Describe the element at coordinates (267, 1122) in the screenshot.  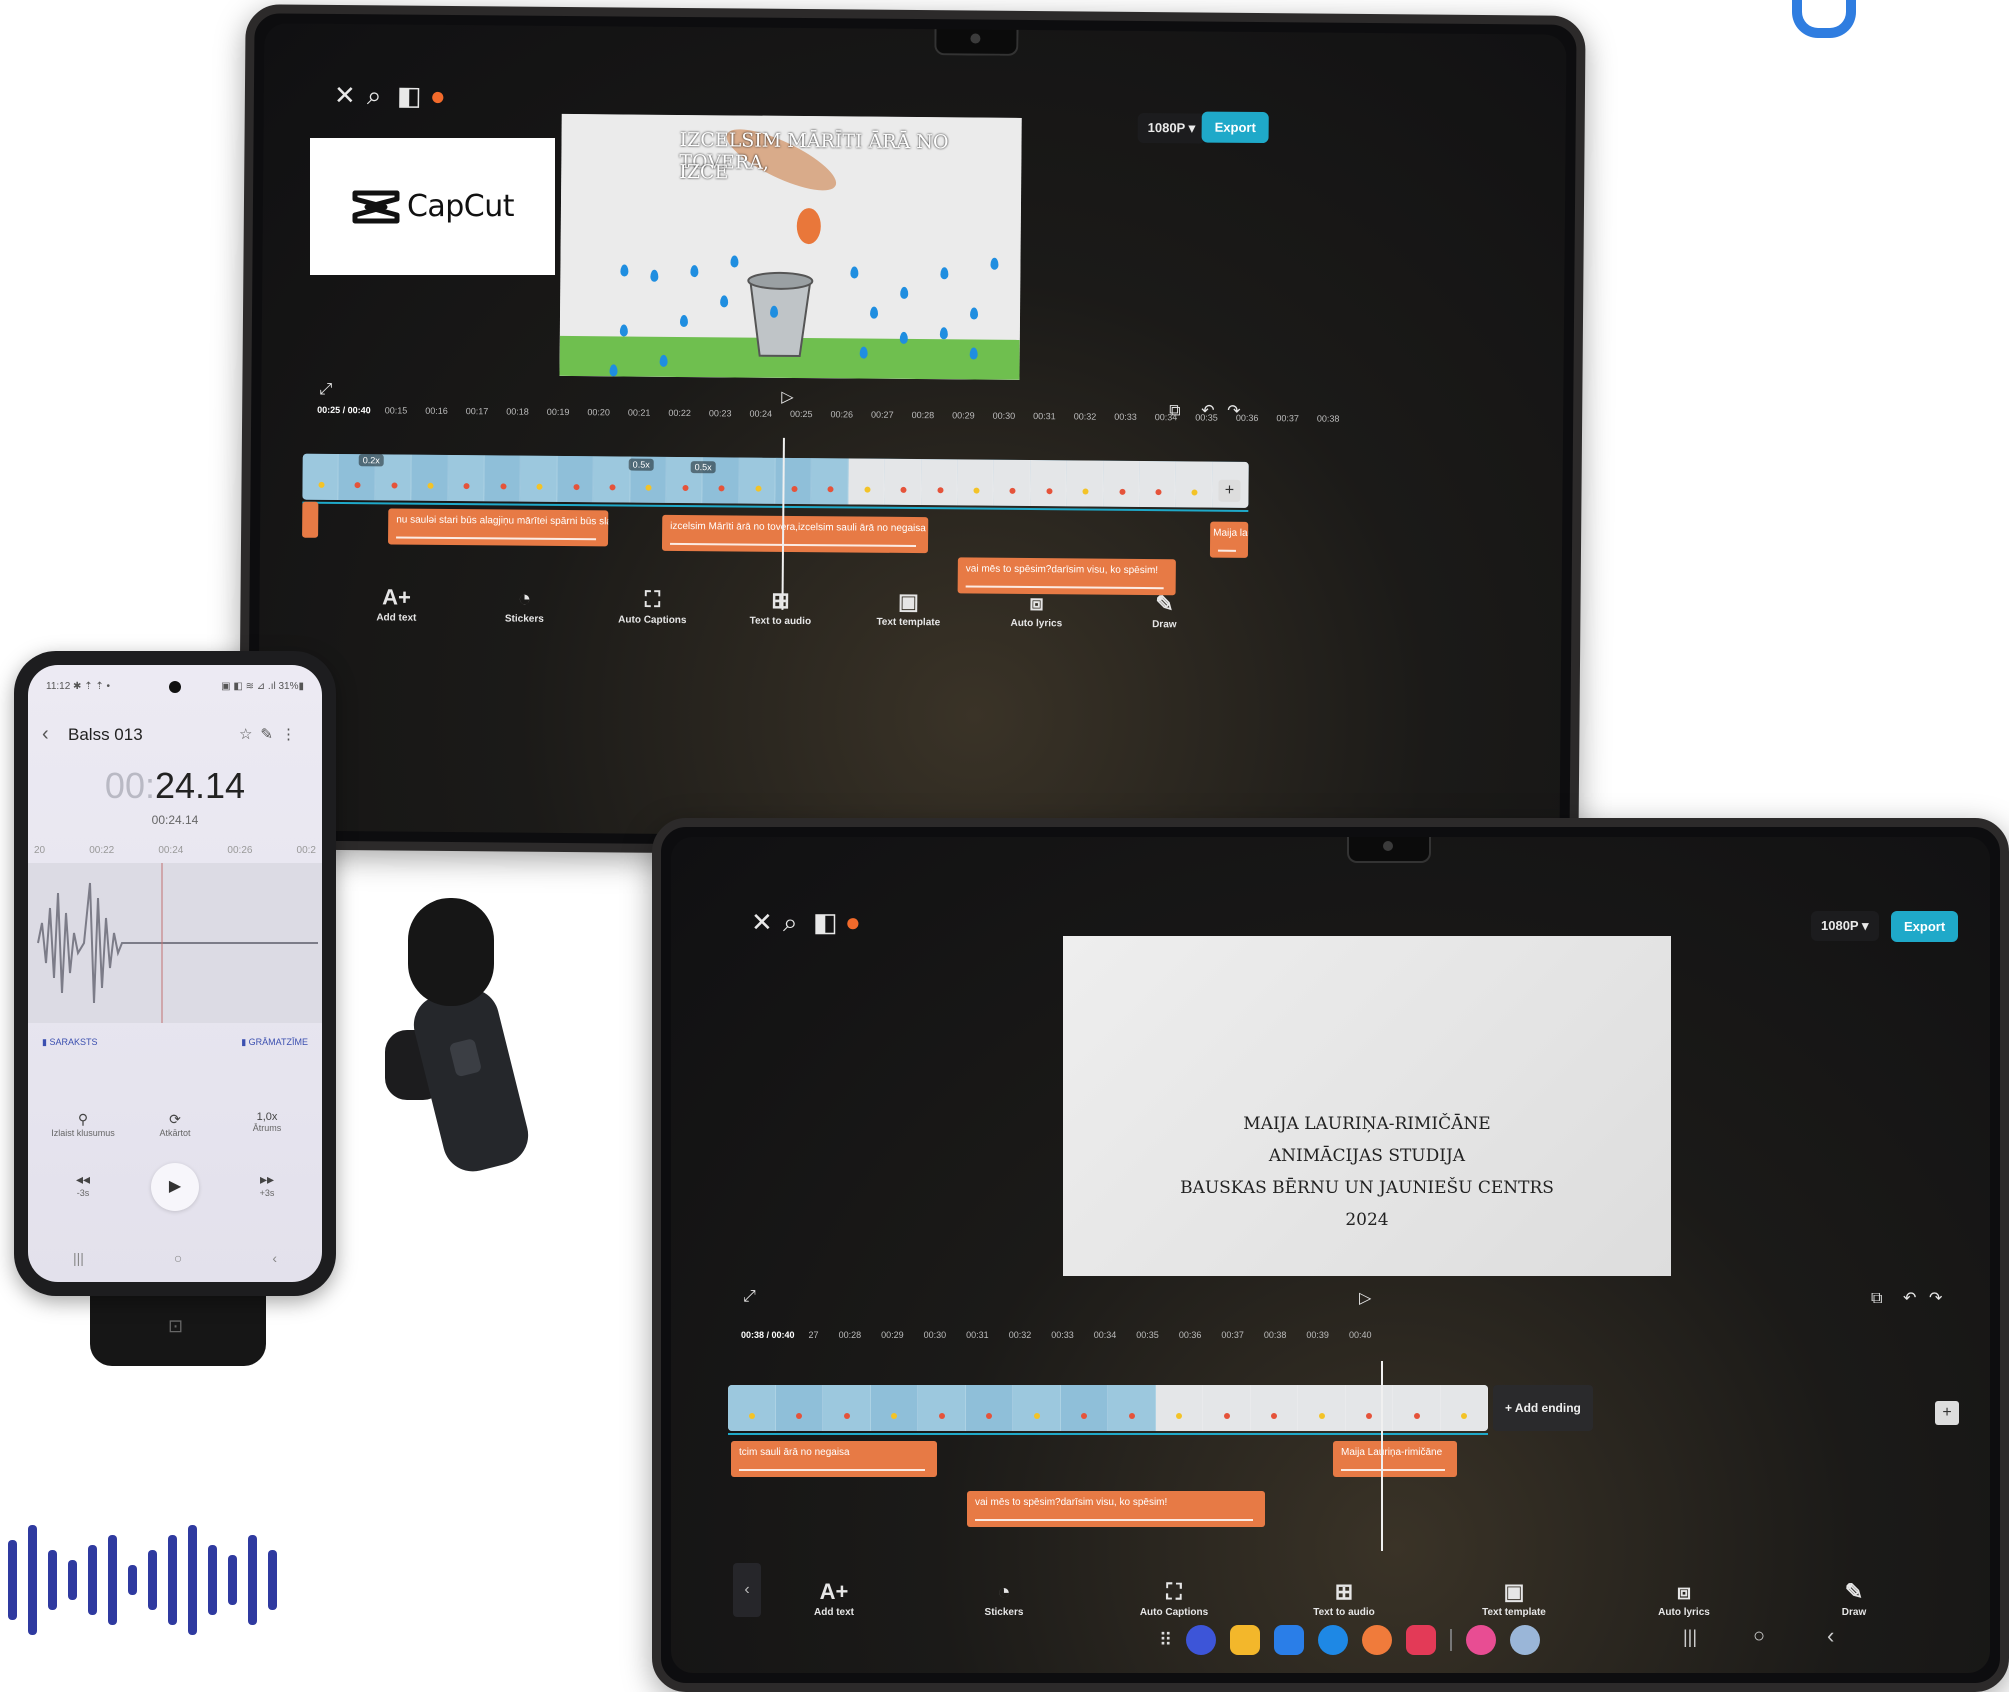
I see `speed-control: 1,0x Ātrums` at that location.